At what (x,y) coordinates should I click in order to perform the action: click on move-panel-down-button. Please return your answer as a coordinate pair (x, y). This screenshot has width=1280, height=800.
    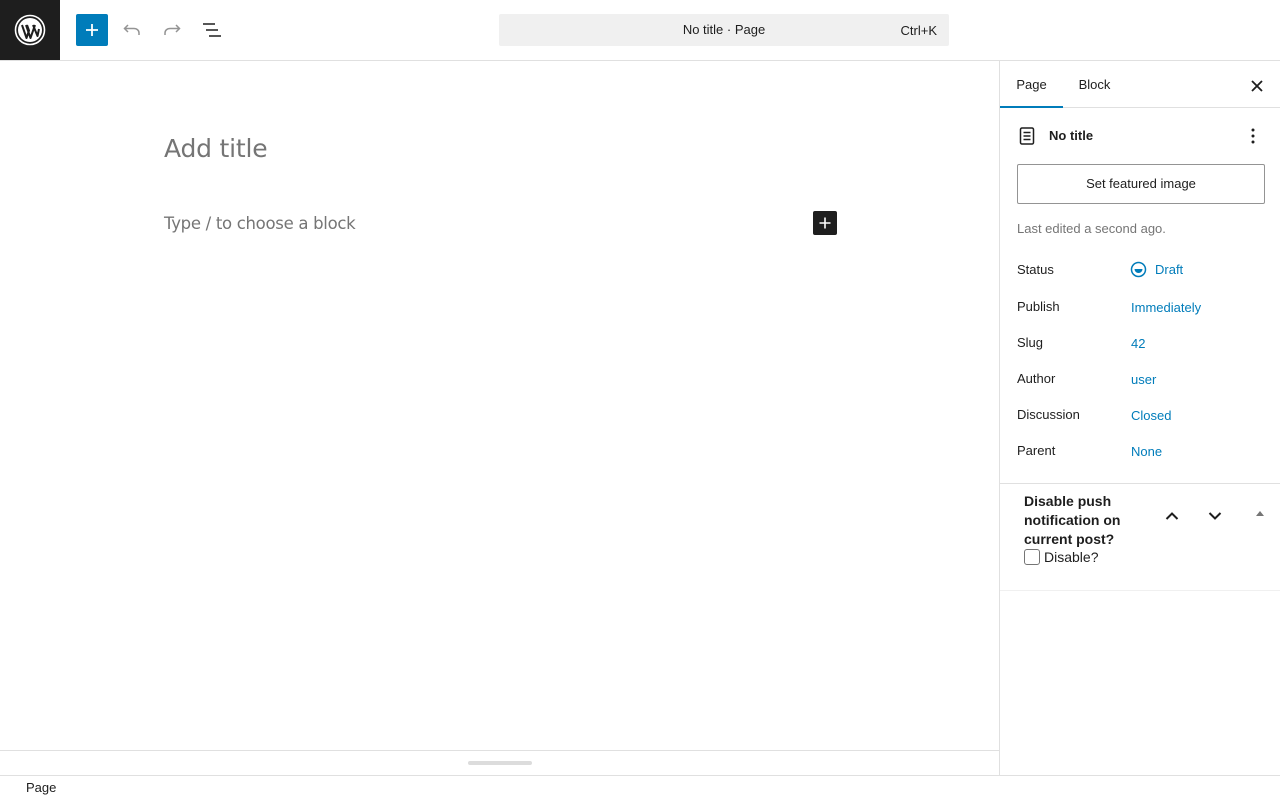
    Looking at the image, I should click on (1215, 516).